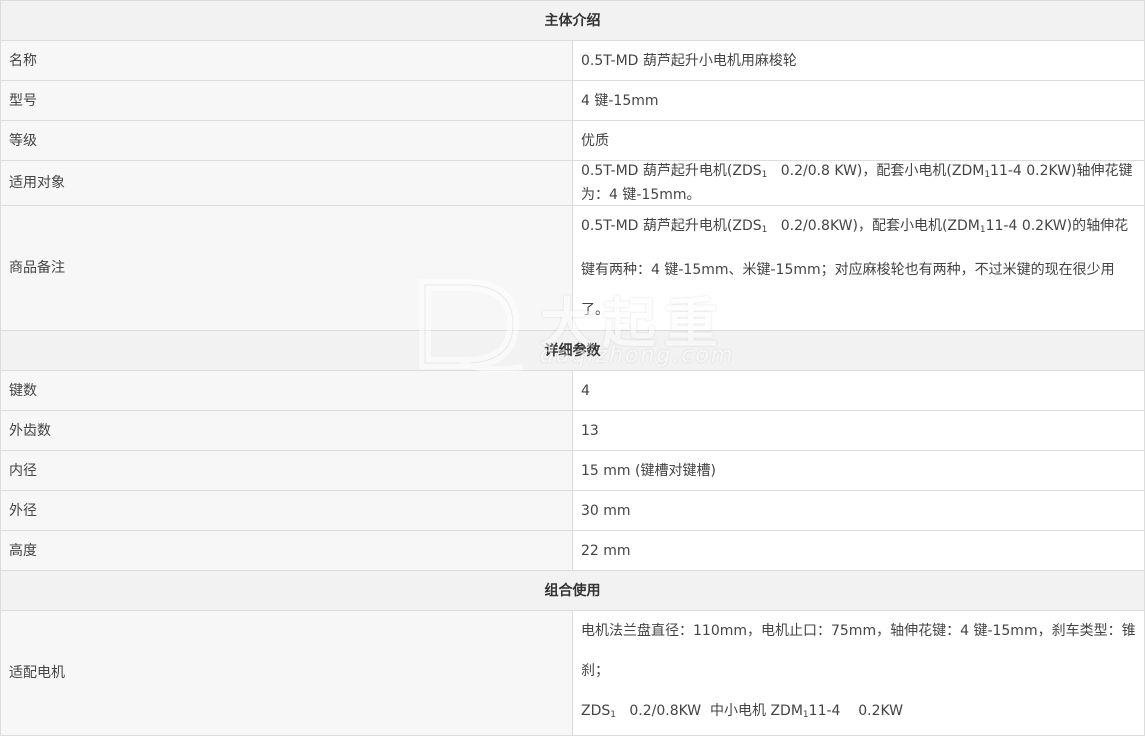  Describe the element at coordinates (286, 470) in the screenshot. I see `row-label-inner-diameter: 内径` at that location.